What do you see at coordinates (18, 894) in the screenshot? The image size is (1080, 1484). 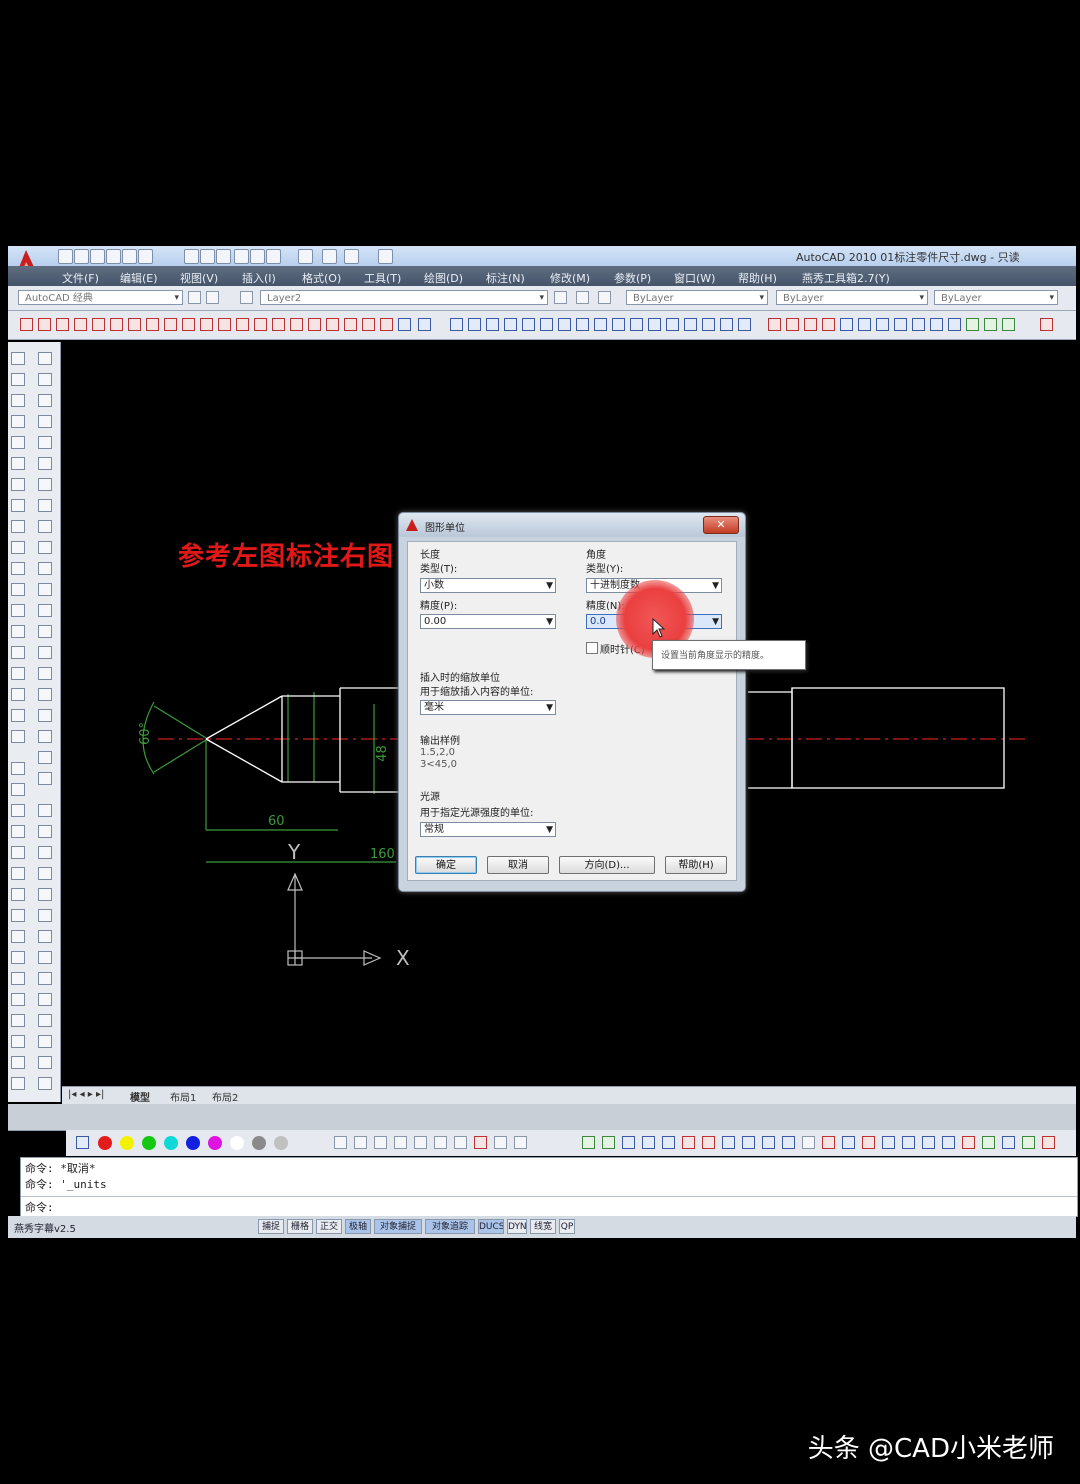 I see `rotate-icon` at bounding box center [18, 894].